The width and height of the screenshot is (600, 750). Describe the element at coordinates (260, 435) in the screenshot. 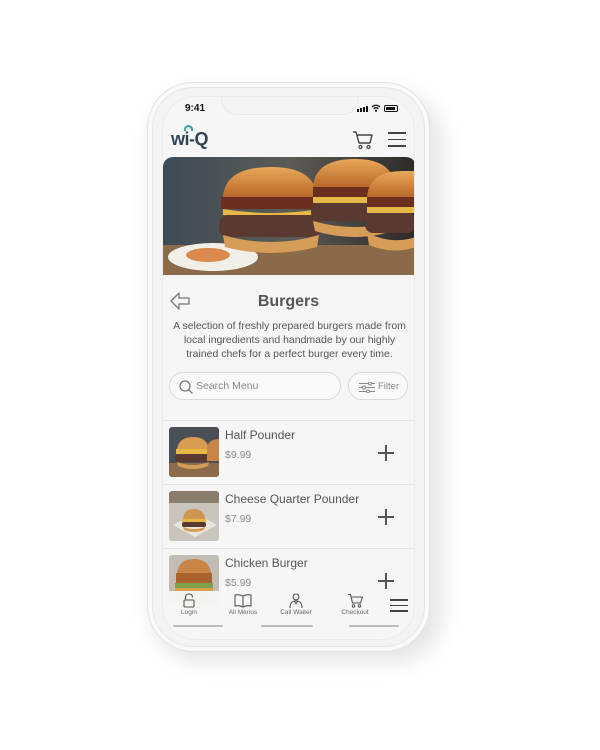

I see `item-name: Half Pounder` at that location.